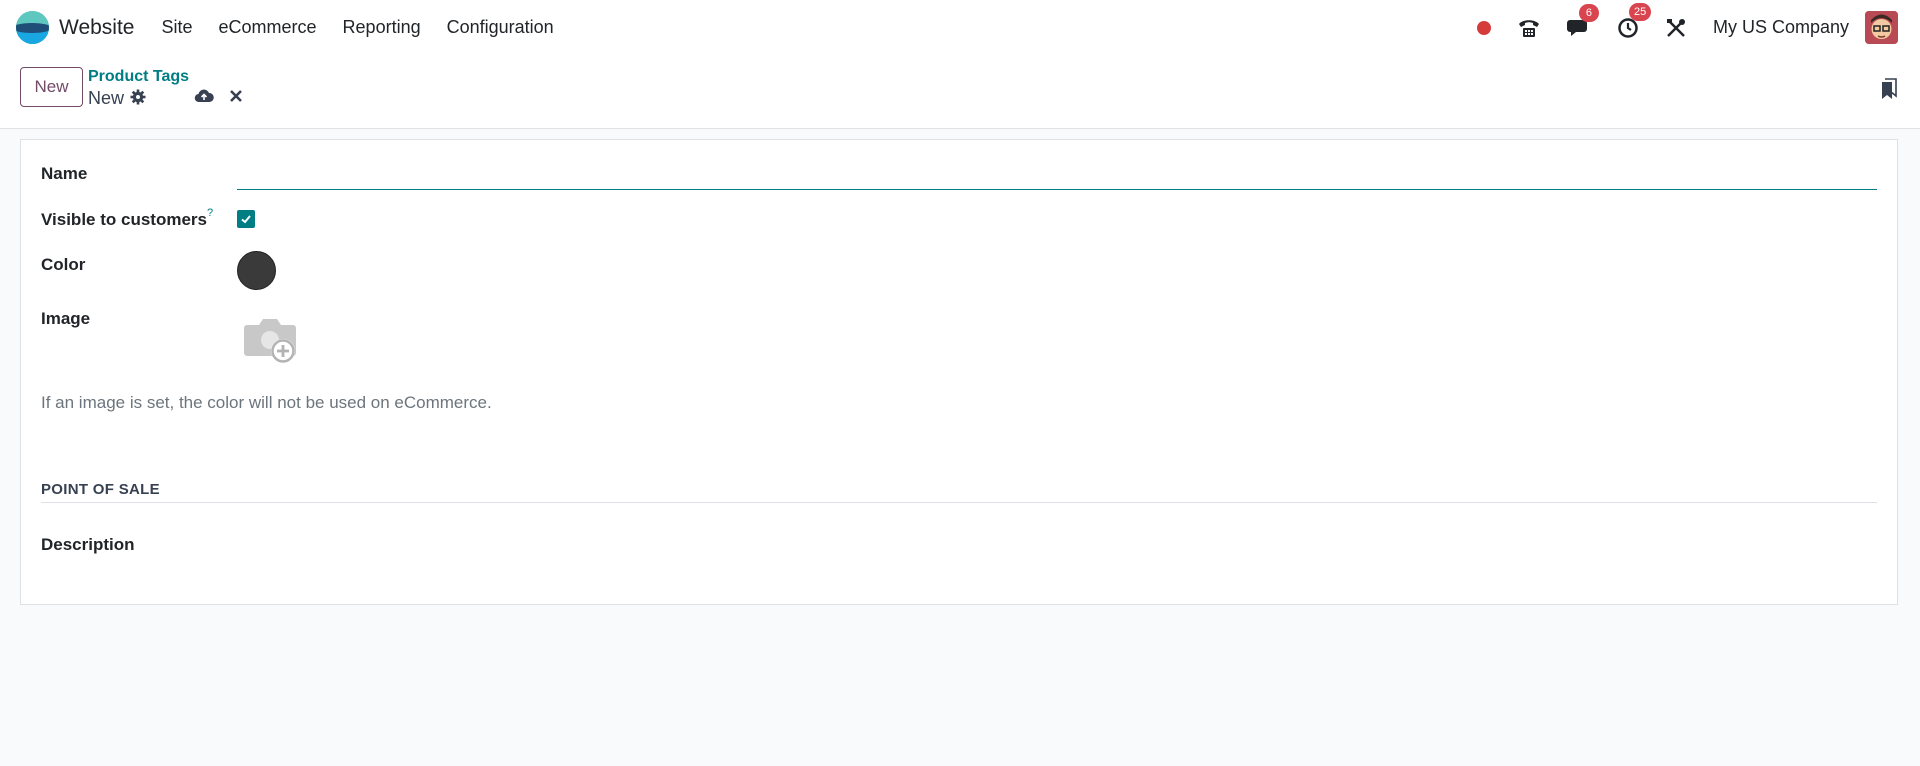  What do you see at coordinates (210, 213) in the screenshot?
I see `visible-help-tooltip: ?` at bounding box center [210, 213].